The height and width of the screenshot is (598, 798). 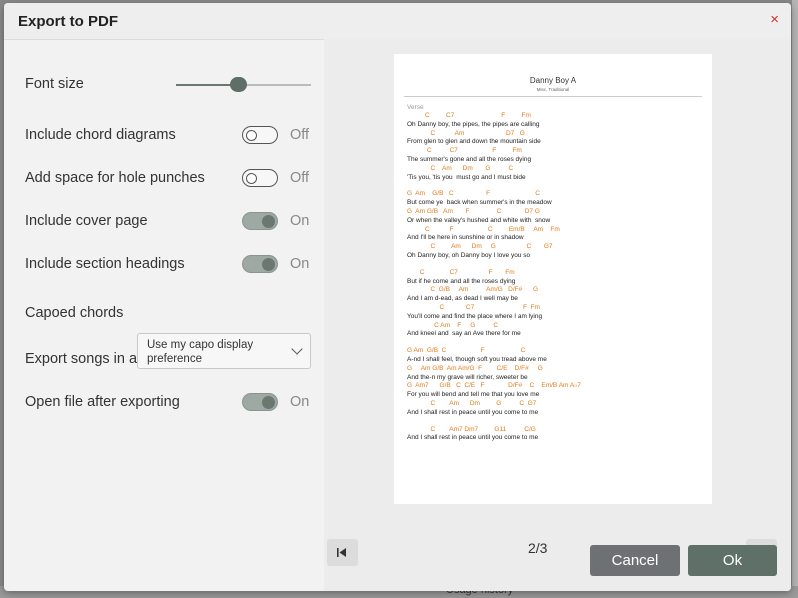 I want to click on lyric-line: And kneel and say an Ave there for me, so click(x=464, y=334).